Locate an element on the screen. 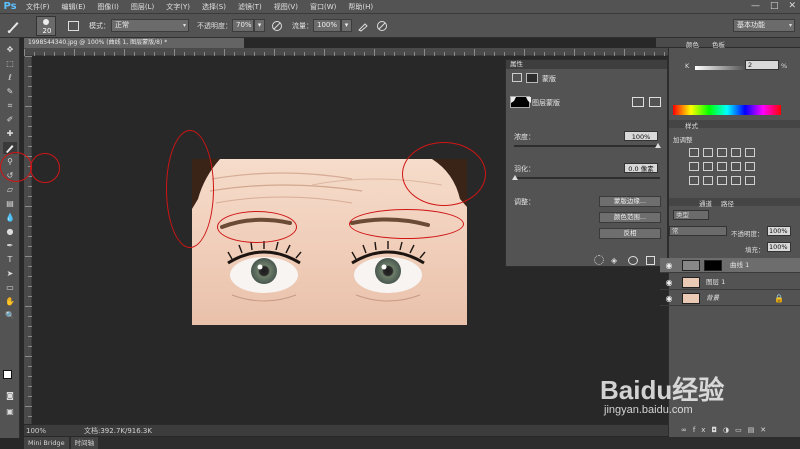 This screenshot has height=449, width=800. tab-channels: 通道 is located at coordinates (705, 203).